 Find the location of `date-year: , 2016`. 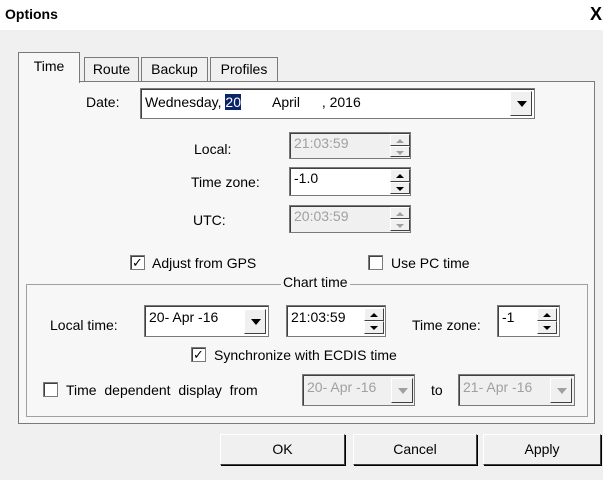

date-year: , 2016 is located at coordinates (341, 102).